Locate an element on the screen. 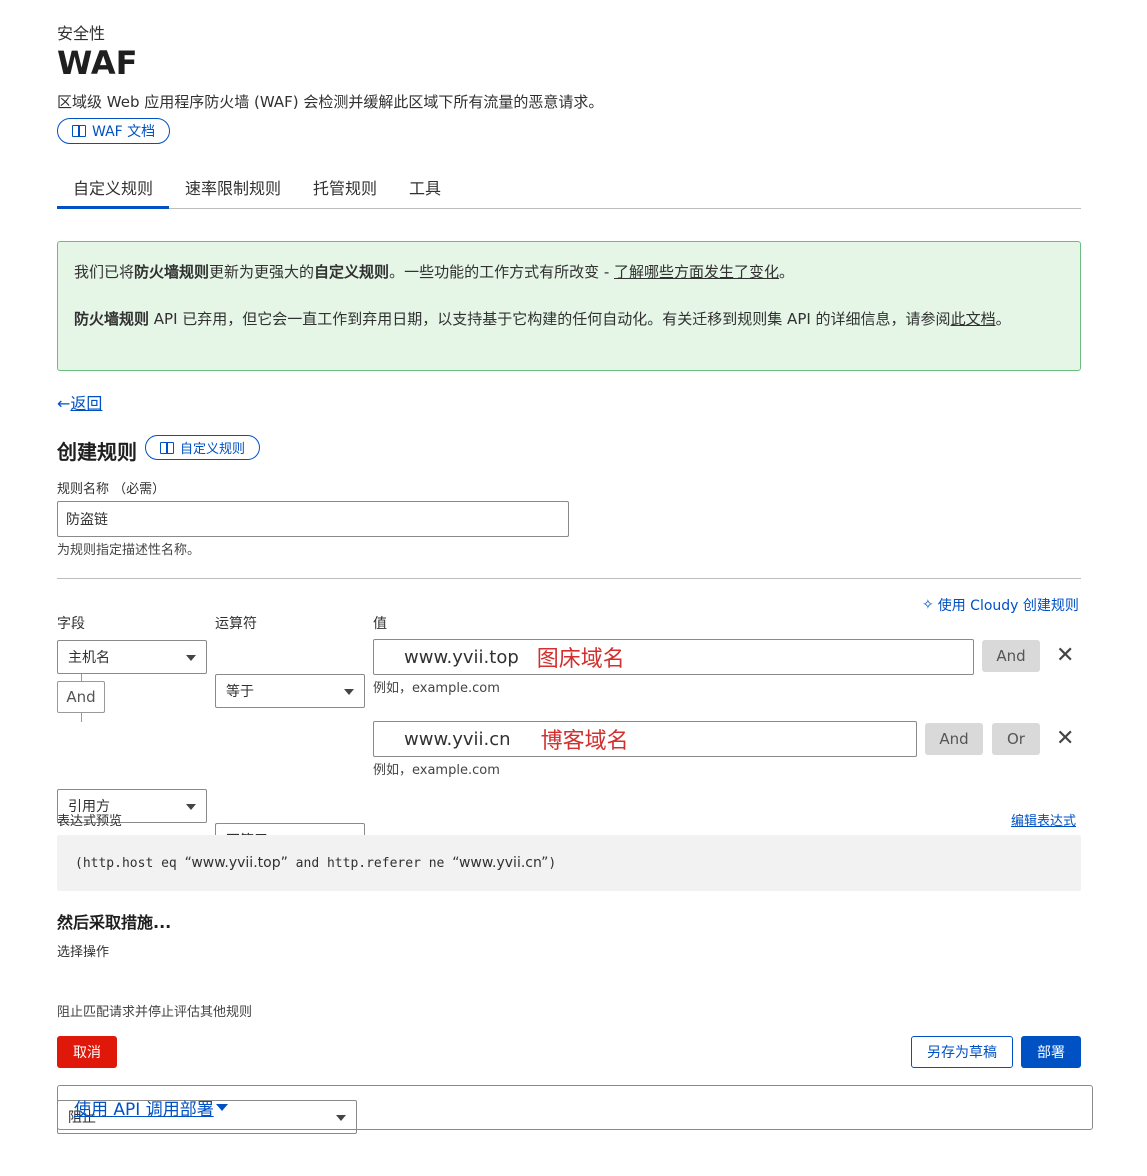 Image resolution: width=1147 pixels, height=1176 pixels. waf-docs-button: WAF 文档 is located at coordinates (114, 131).